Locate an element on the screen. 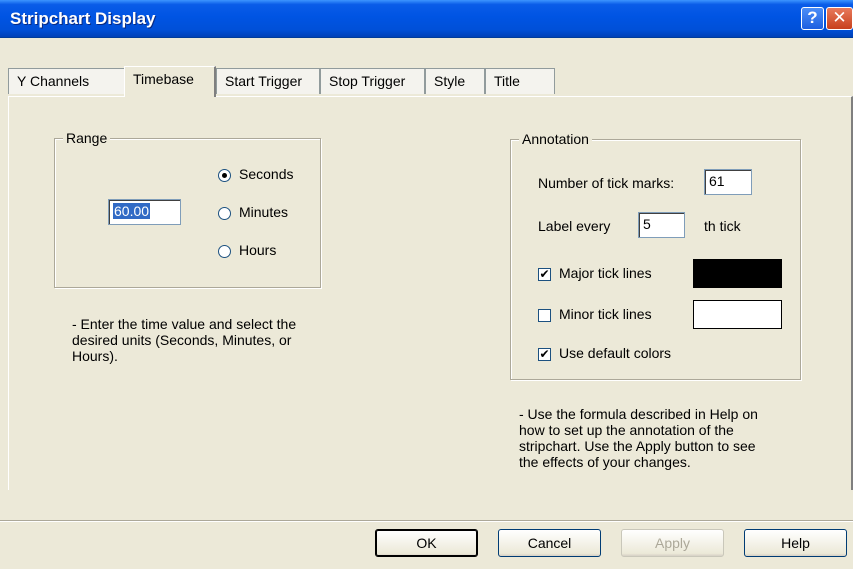  title-bar: Stripchart Display ? ✕ is located at coordinates (426, 19).